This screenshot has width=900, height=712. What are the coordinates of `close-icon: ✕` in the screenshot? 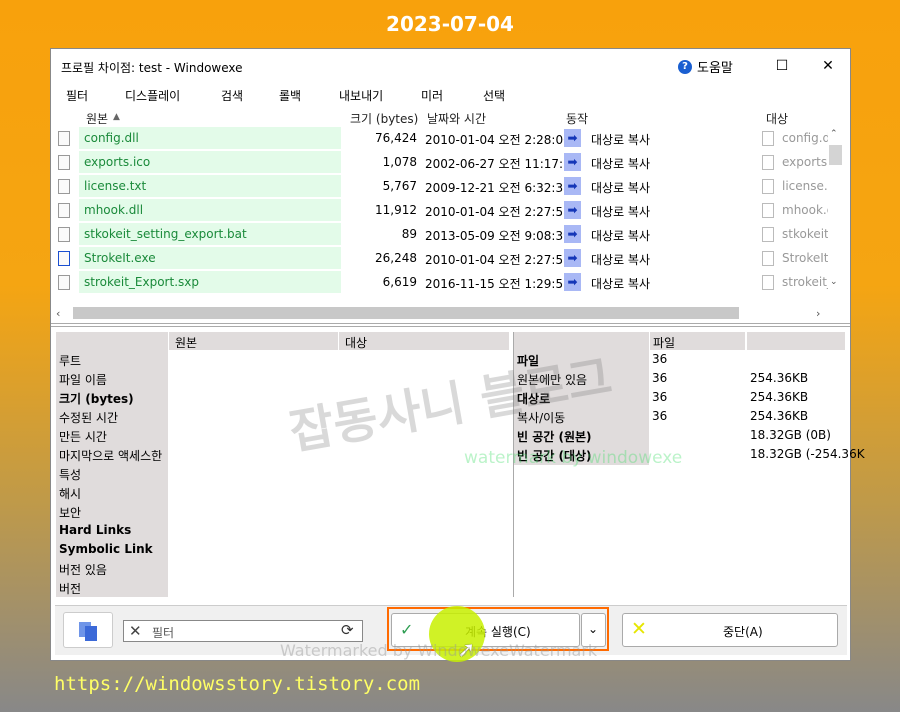 It's located at (828, 66).